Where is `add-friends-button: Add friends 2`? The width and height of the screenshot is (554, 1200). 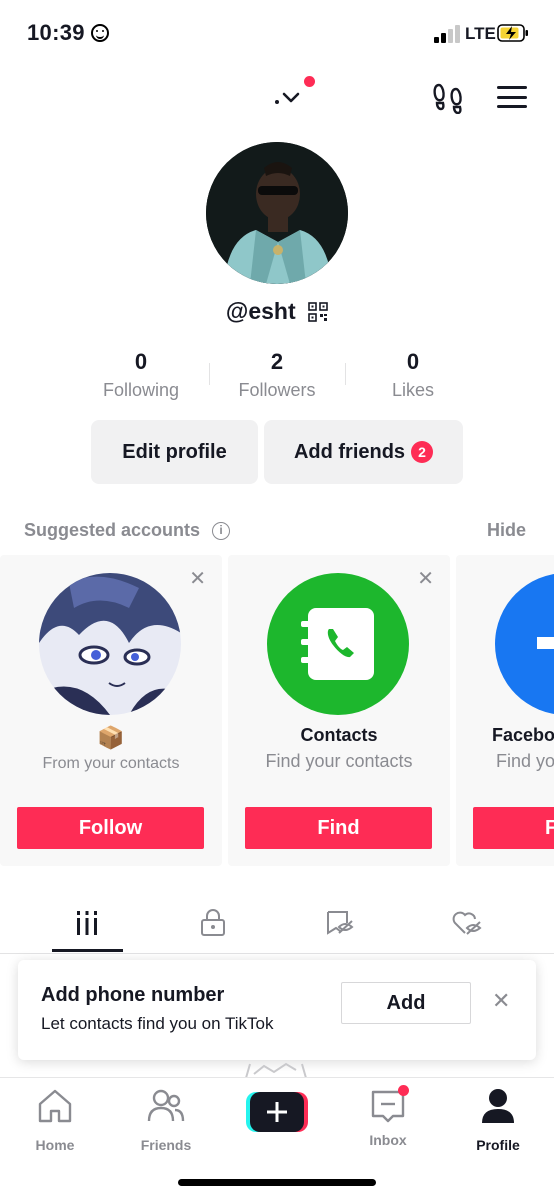 add-friends-button: Add friends 2 is located at coordinates (363, 452).